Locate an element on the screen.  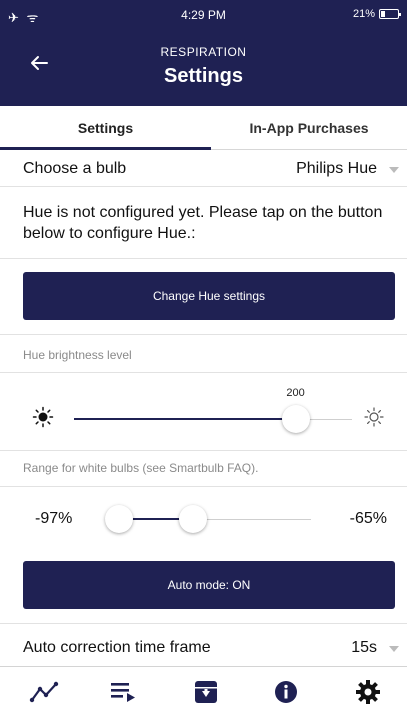
bulb-select-row: Choose a bulb Philips Hue is located at coordinates (203, 168).